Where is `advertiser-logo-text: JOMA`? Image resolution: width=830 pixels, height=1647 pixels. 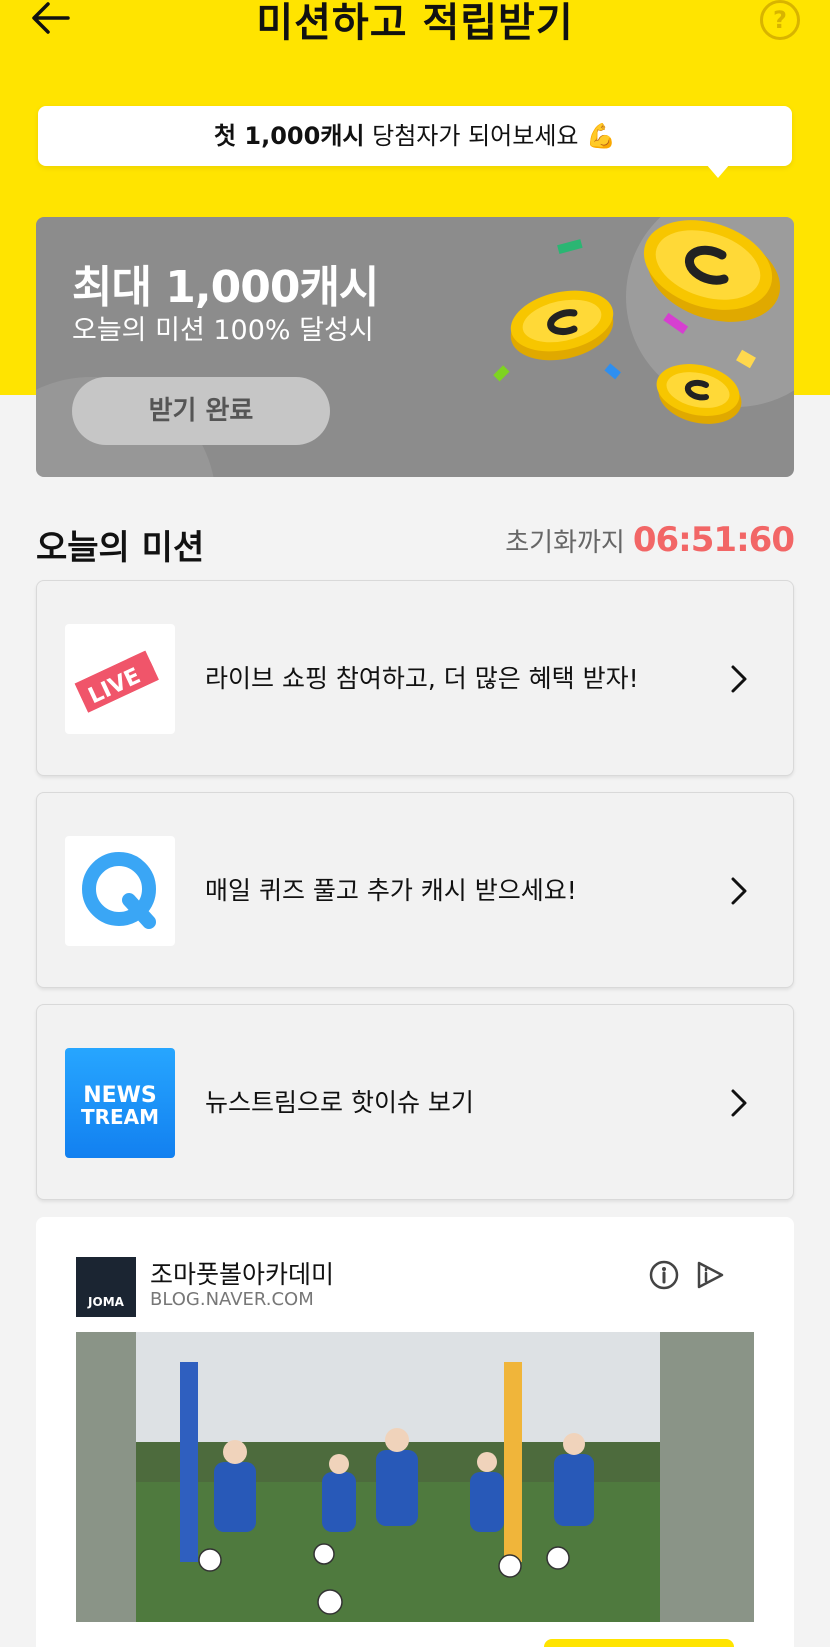
advertiser-logo-text: JOMA is located at coordinates (106, 1302).